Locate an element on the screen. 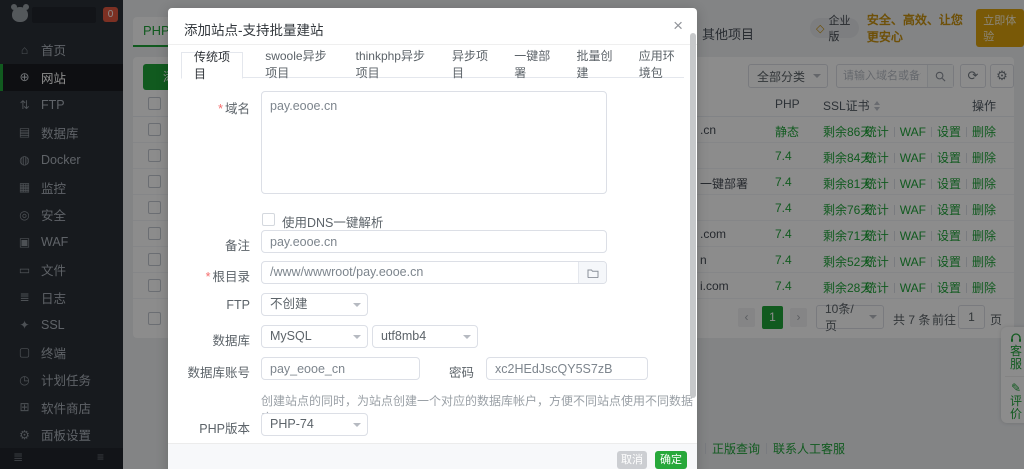 The height and width of the screenshot is (469, 1024). tab-batch-create: 批量创建 is located at coordinates (594, 64).